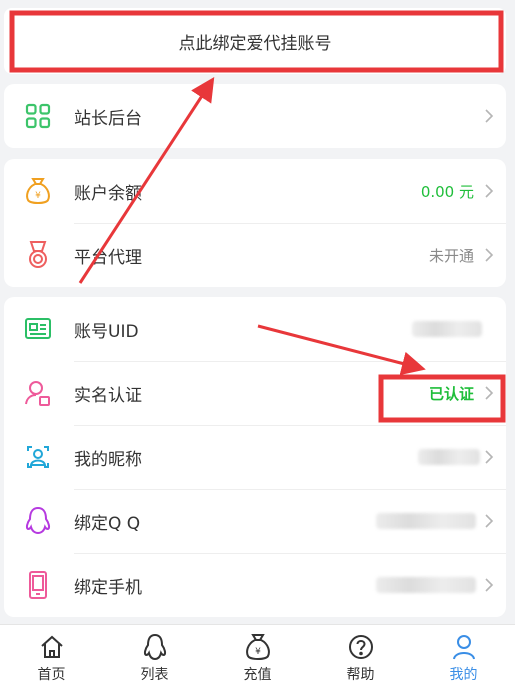  I want to click on grid-icon, so click(38, 116).